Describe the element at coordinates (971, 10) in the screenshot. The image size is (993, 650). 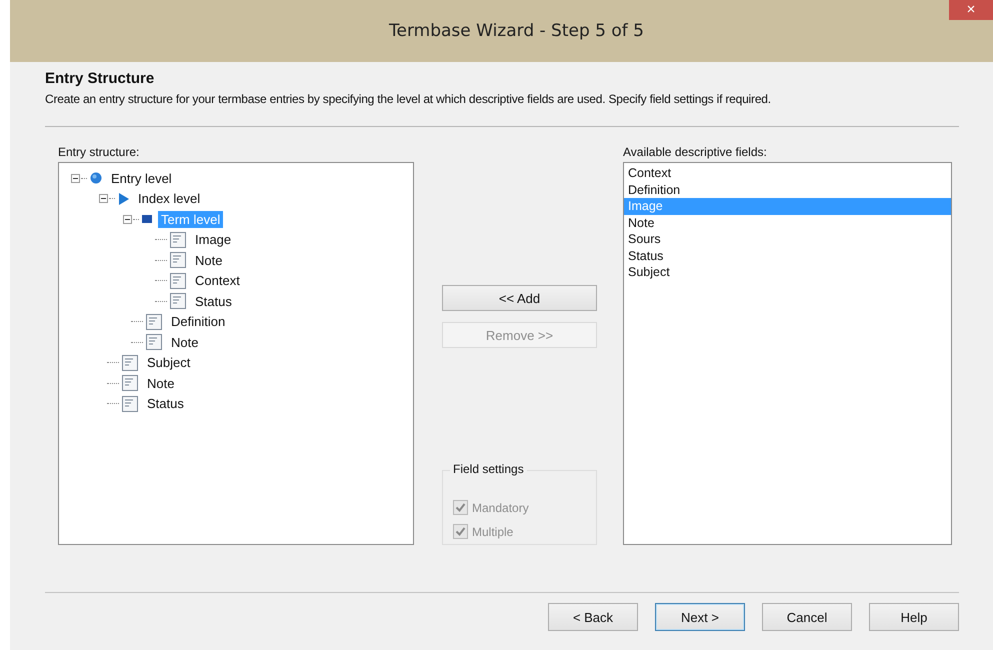
I see `close-button: ×` at that location.